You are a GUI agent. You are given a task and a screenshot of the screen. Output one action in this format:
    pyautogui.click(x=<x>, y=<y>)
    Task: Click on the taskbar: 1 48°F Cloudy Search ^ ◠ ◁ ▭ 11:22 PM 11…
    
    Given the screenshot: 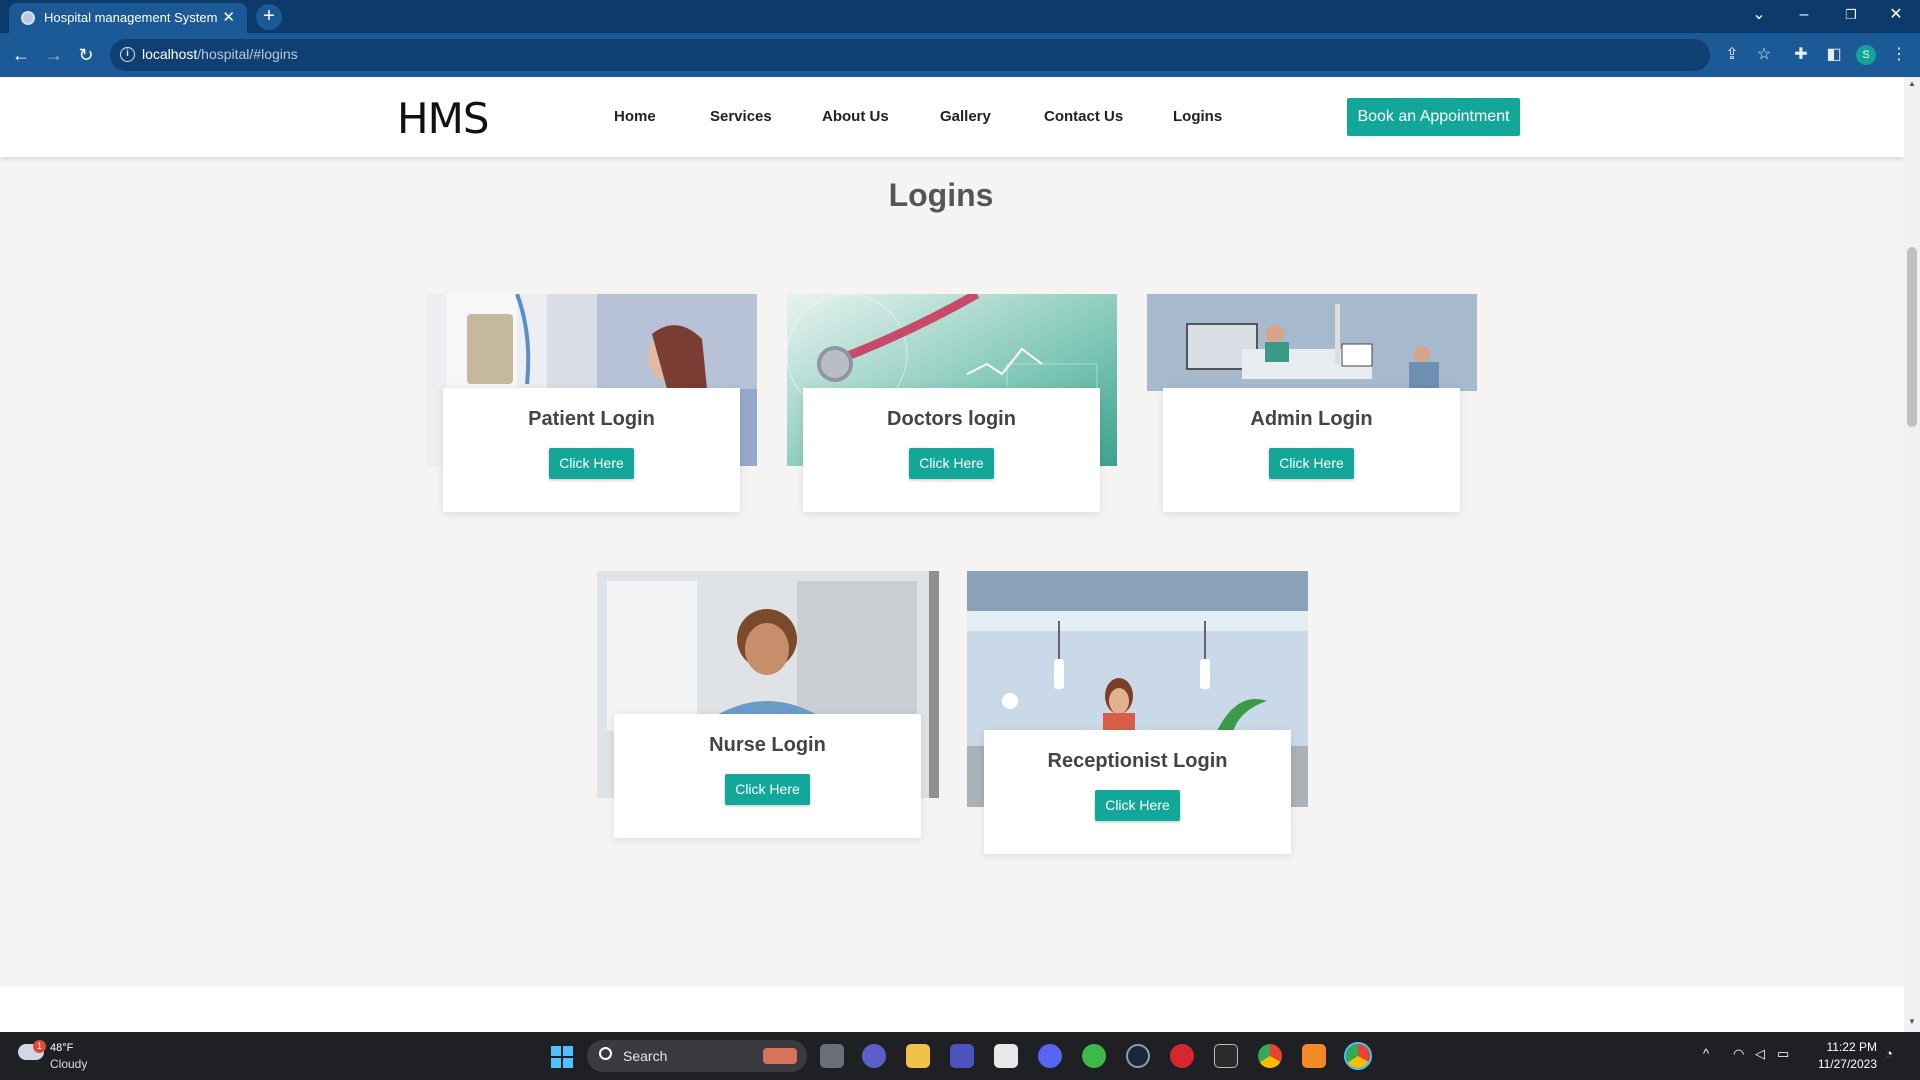 What is the action you would take?
    pyautogui.click(x=960, y=1056)
    